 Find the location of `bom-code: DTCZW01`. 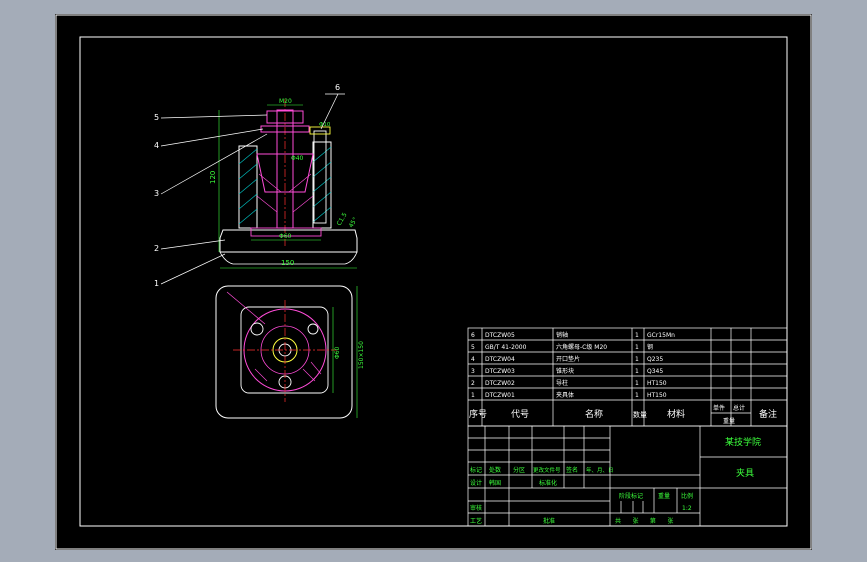

bom-code: DTCZW01 is located at coordinates (500, 395).